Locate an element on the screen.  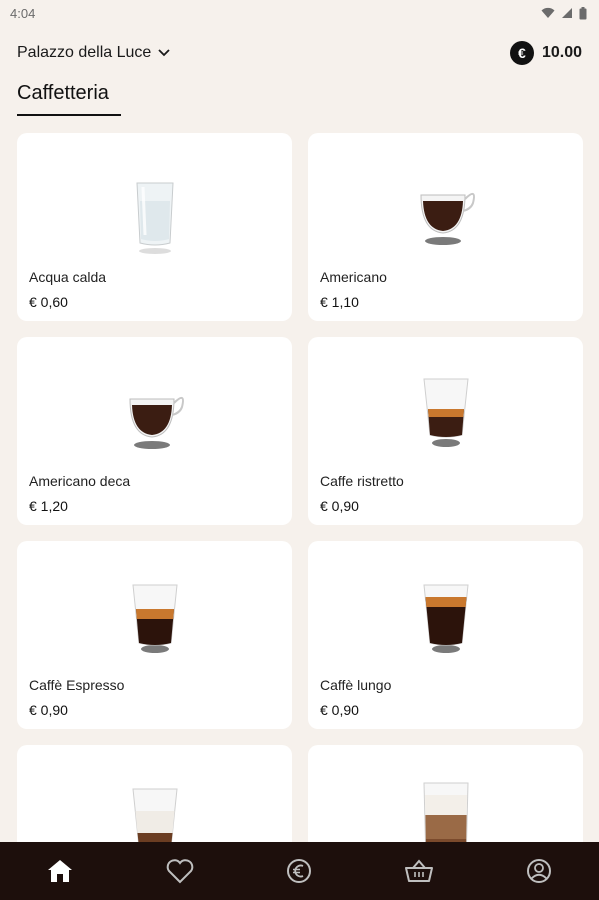
product-name: Caffe ristretto is located at coordinates (362, 481).